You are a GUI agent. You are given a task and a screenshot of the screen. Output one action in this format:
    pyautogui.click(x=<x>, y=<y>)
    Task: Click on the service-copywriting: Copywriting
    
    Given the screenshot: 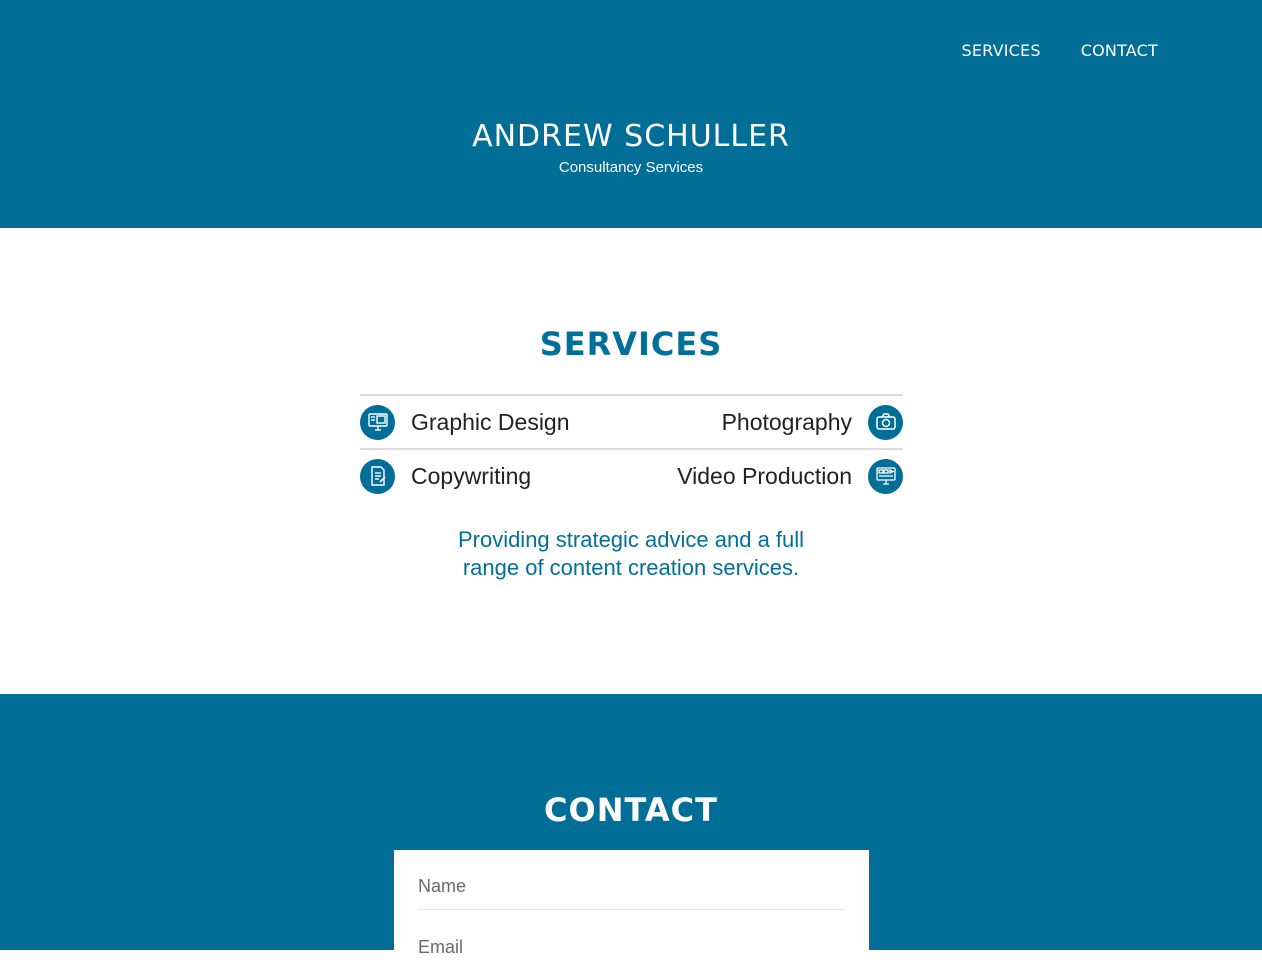 What is the action you would take?
    pyautogui.click(x=446, y=476)
    